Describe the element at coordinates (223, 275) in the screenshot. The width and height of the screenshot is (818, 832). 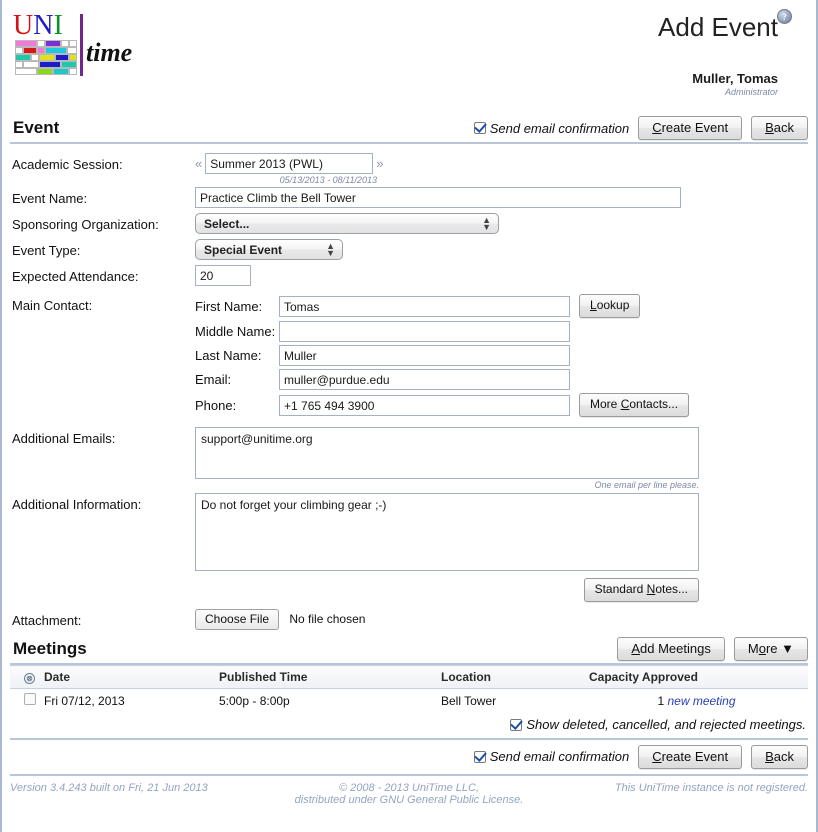
I see `expected-attendance-input: 20` at that location.